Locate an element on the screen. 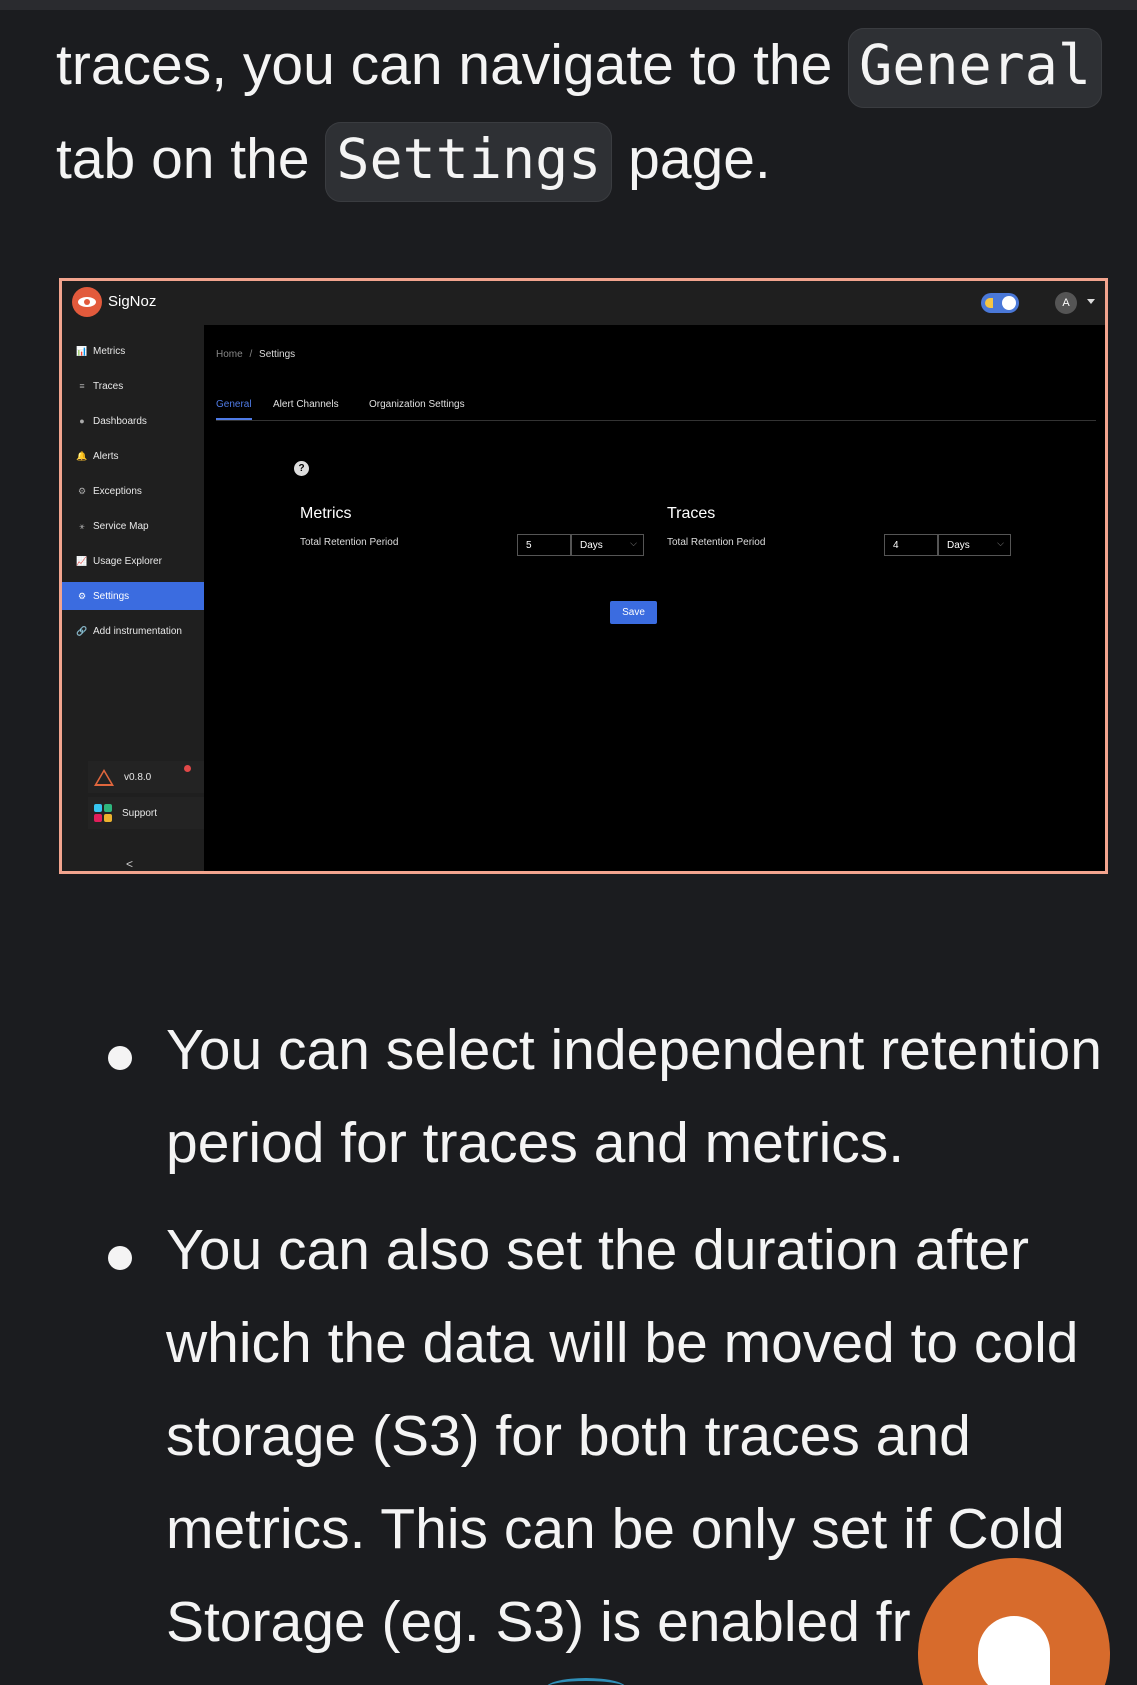 The width and height of the screenshot is (1137, 1685). sidebar-item-exceptions: ⚙ Exceptions is located at coordinates (133, 491).